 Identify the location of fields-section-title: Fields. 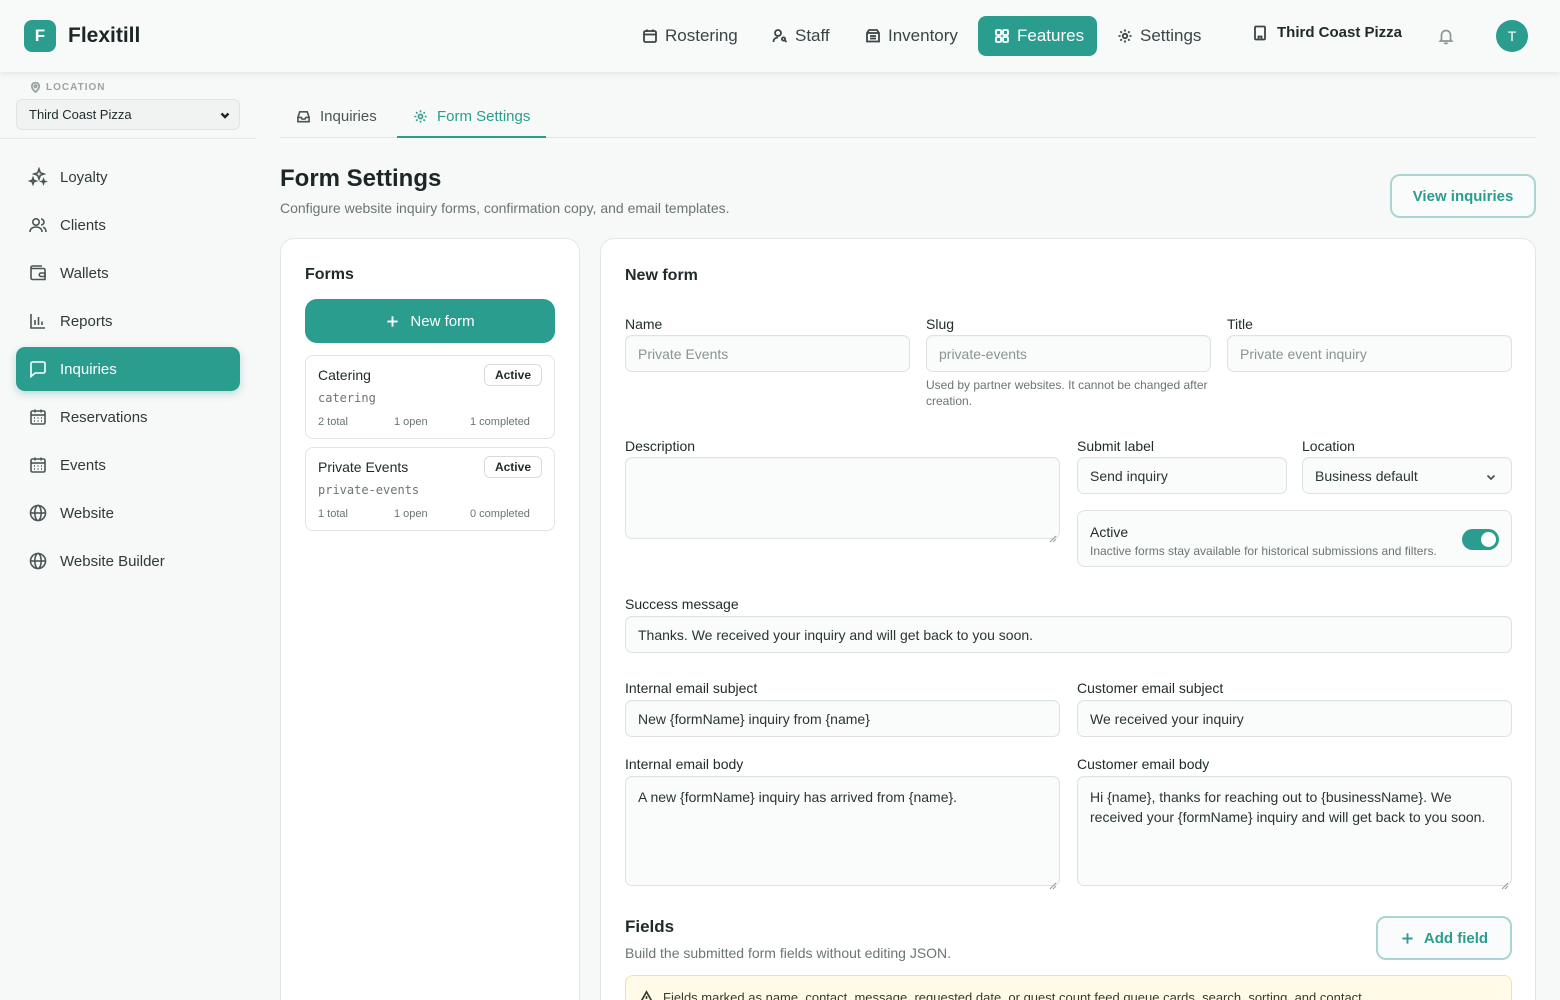
(650, 926).